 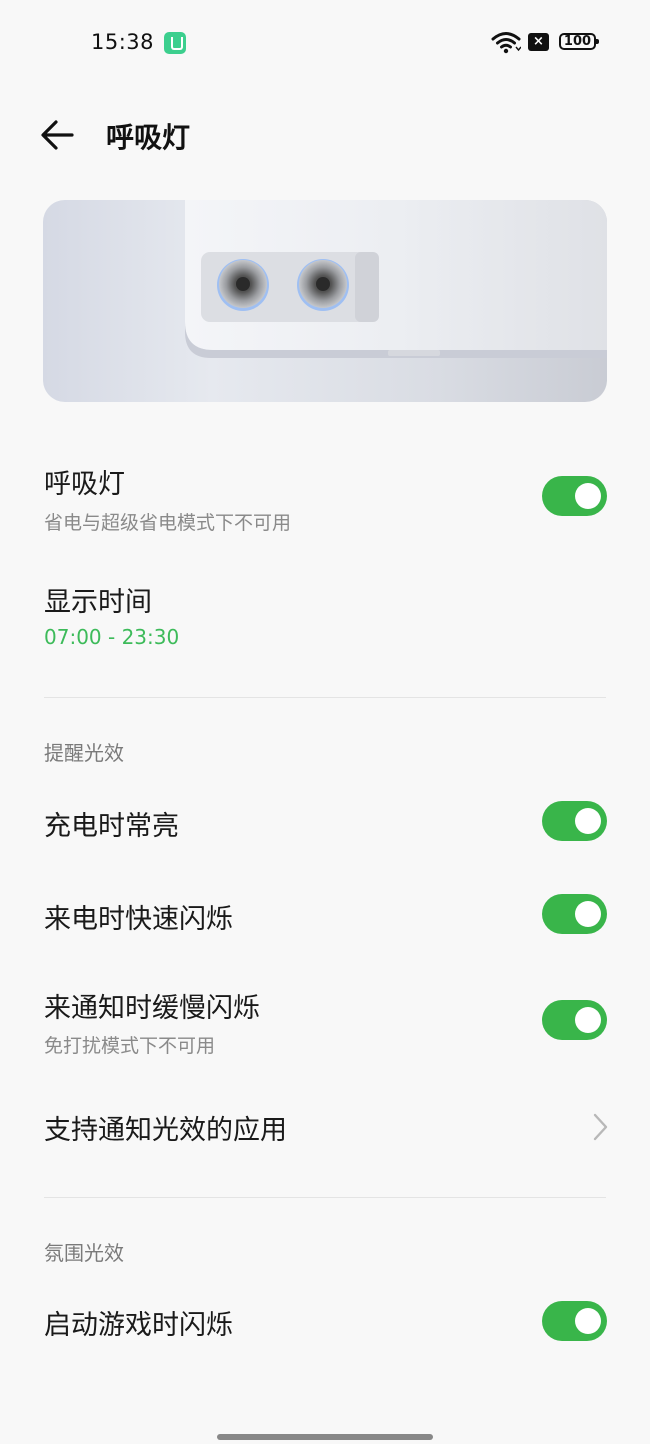 What do you see at coordinates (600, 1127) in the screenshot?
I see `chevron-right-icon` at bounding box center [600, 1127].